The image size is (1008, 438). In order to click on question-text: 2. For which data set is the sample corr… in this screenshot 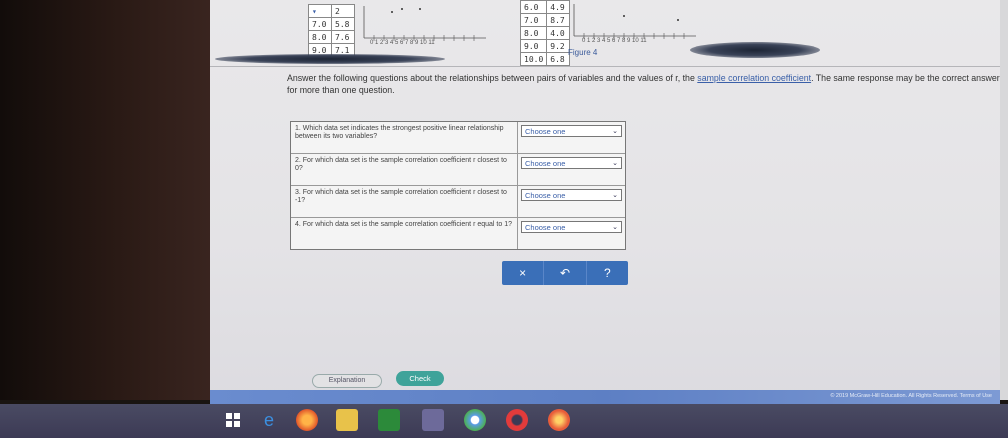, I will do `click(404, 169)`.